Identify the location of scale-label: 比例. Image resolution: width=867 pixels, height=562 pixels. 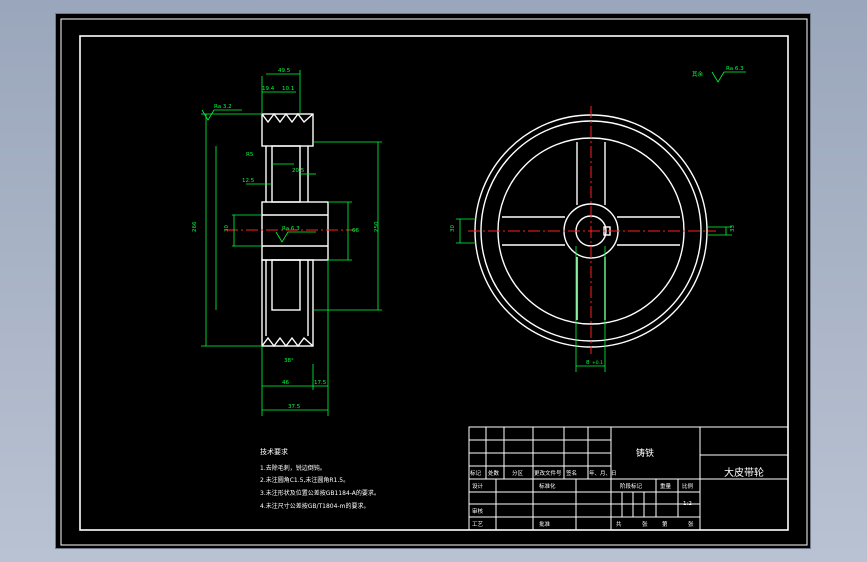
(688, 486).